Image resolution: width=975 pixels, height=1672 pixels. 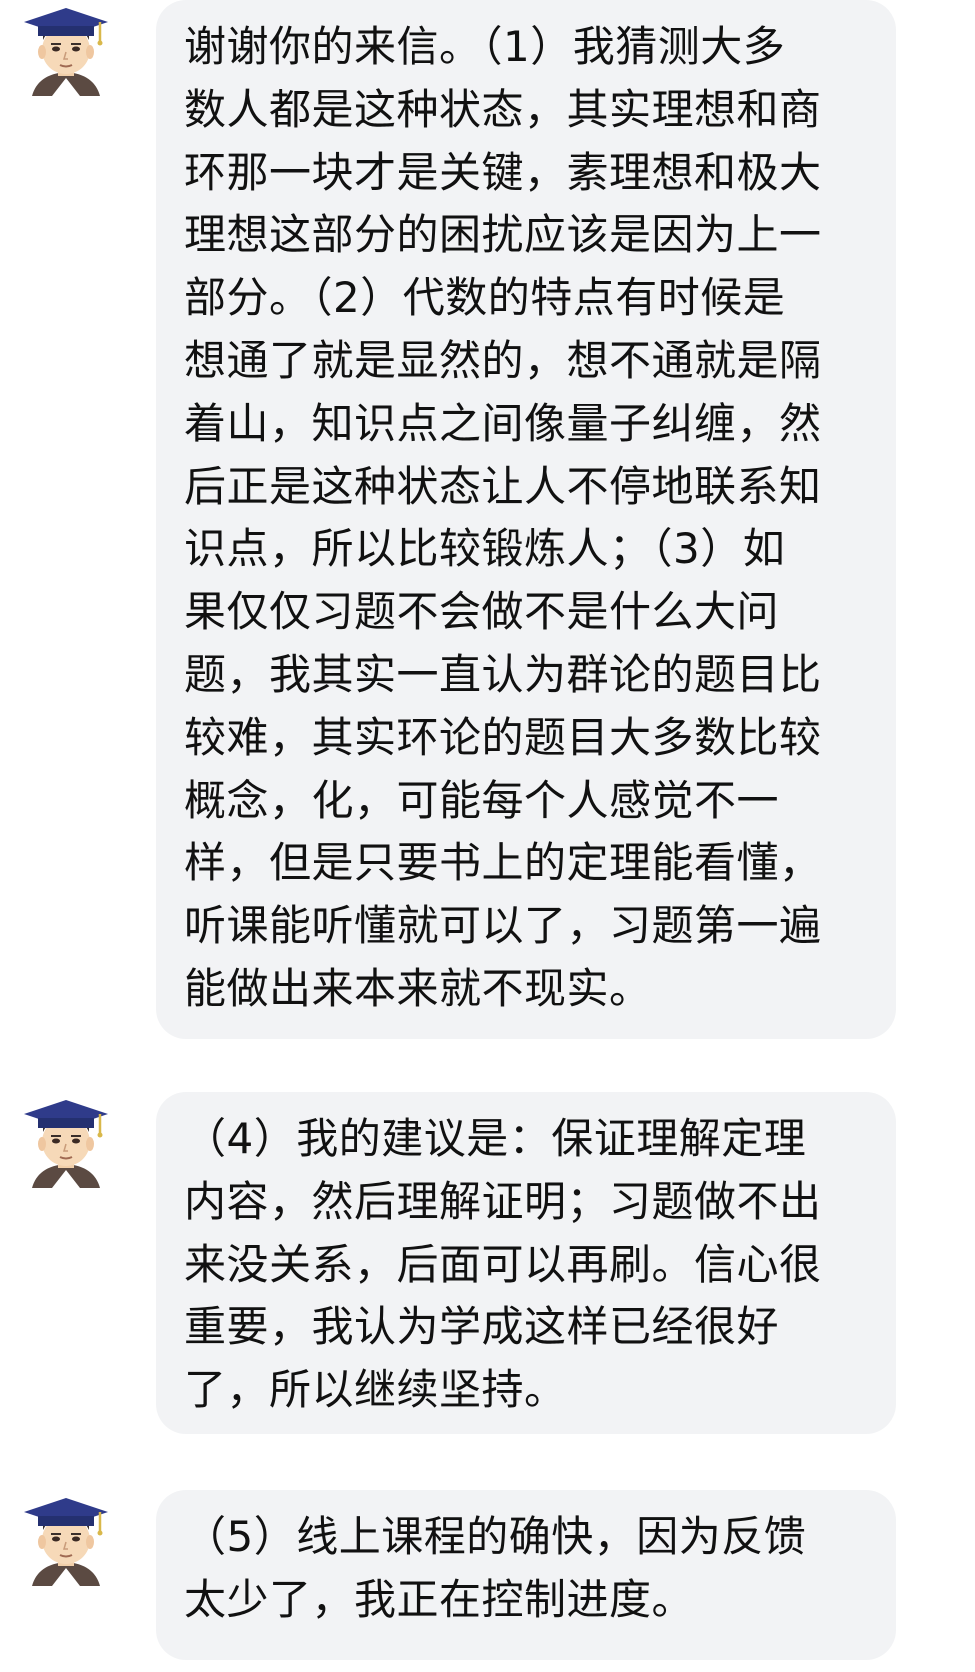 What do you see at coordinates (375, 1390) in the screenshot?
I see `message-text-line: 了，所以继续坚持。` at bounding box center [375, 1390].